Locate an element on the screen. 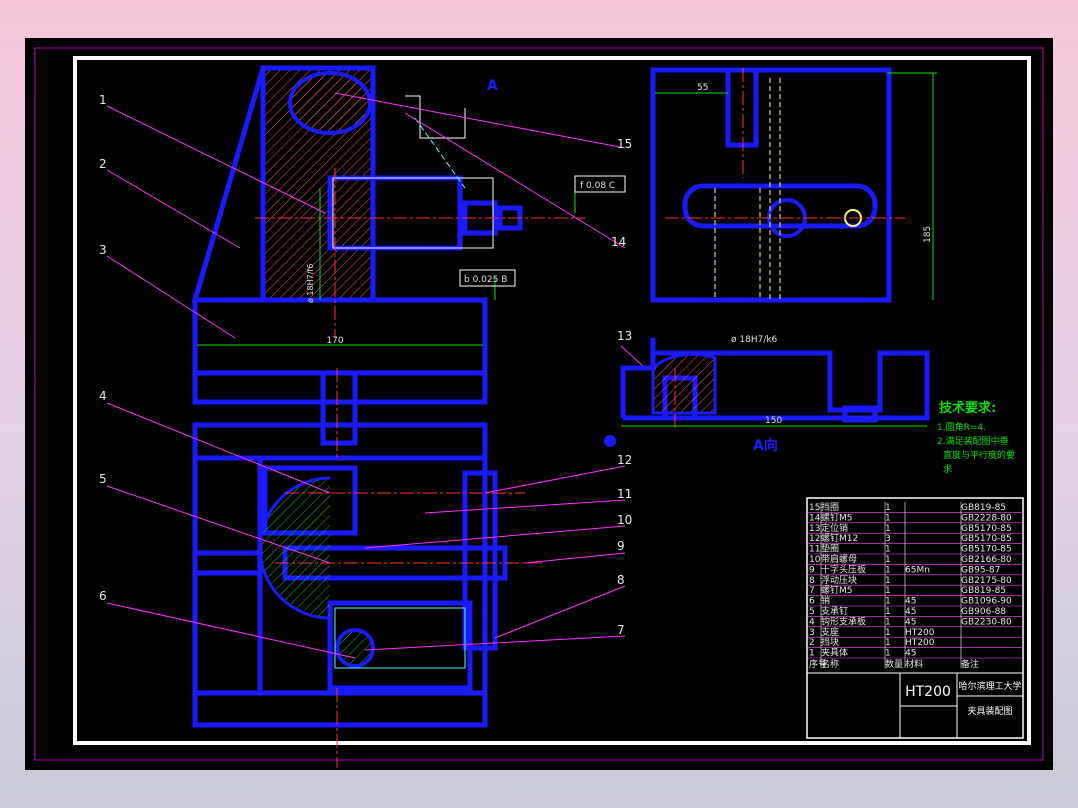 The image size is (1078, 808). view-mark-a: A is located at coordinates (492, 86).